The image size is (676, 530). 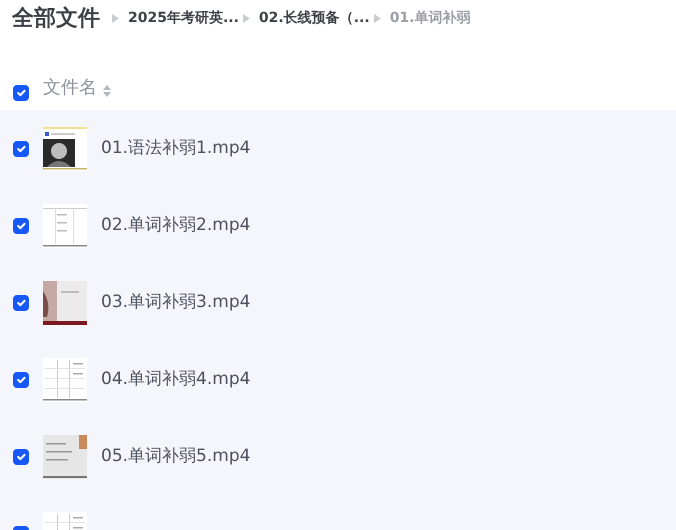 I want to click on file-name: 01.语法补弱1.mp4, so click(x=175, y=149).